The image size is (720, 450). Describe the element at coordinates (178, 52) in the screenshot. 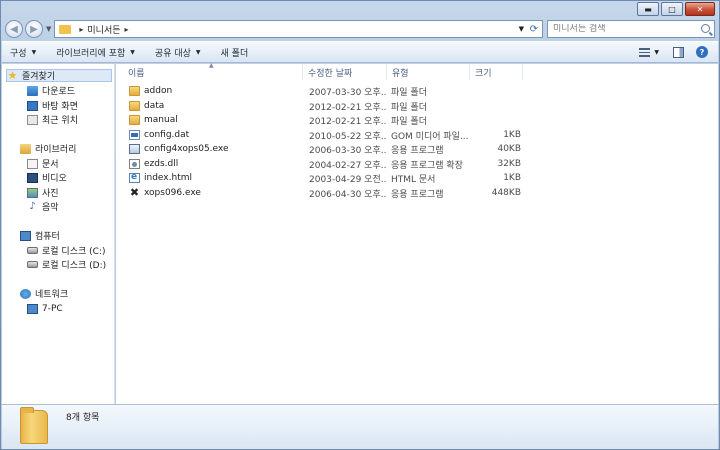

I see `share-with-button: 공유 대상 ▼` at that location.